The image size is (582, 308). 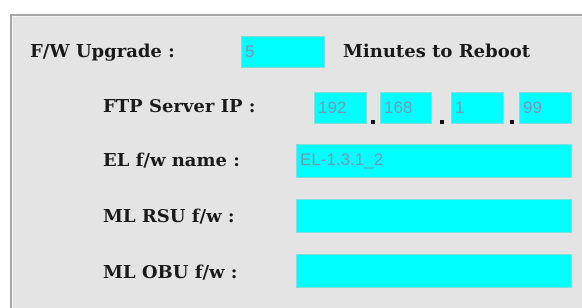 What do you see at coordinates (434, 161) in the screenshot?
I see `el-fw-name-input: EL-1.3.1_2` at bounding box center [434, 161].